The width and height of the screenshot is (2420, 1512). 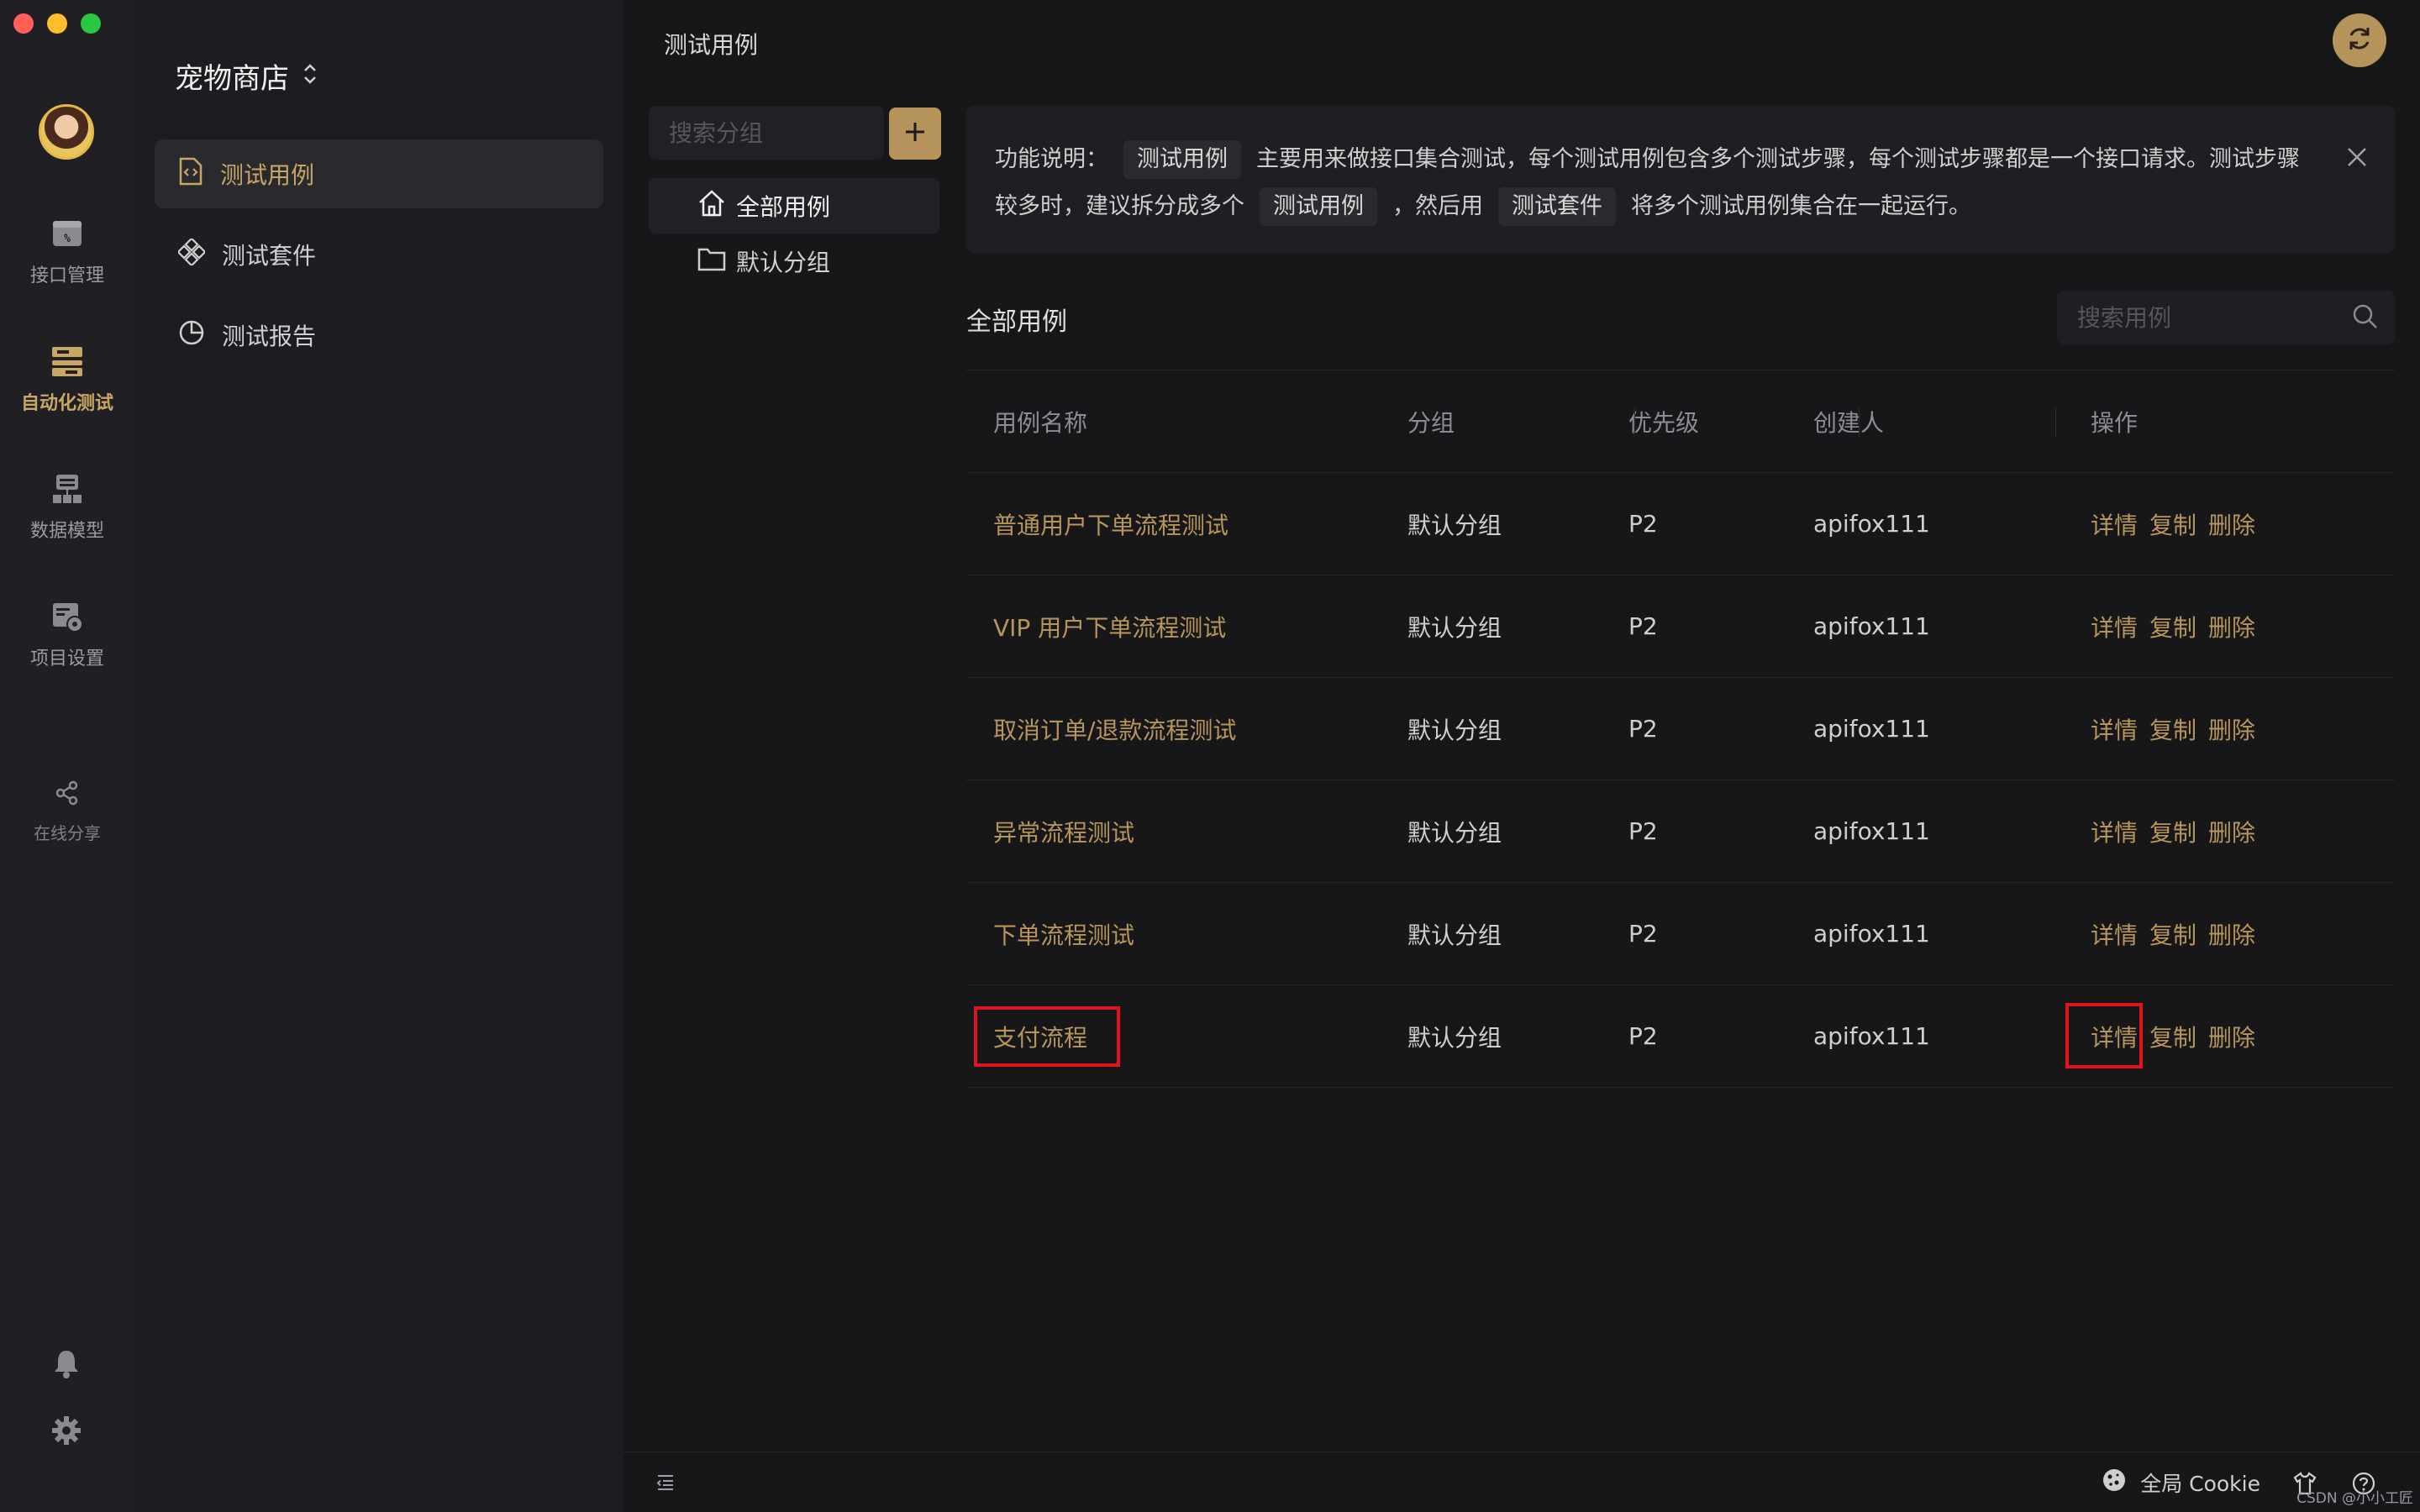 What do you see at coordinates (1680, 421) in the screenshot?
I see `table-header-row: 用例名称 分组 优先级 创建人 操作` at bounding box center [1680, 421].